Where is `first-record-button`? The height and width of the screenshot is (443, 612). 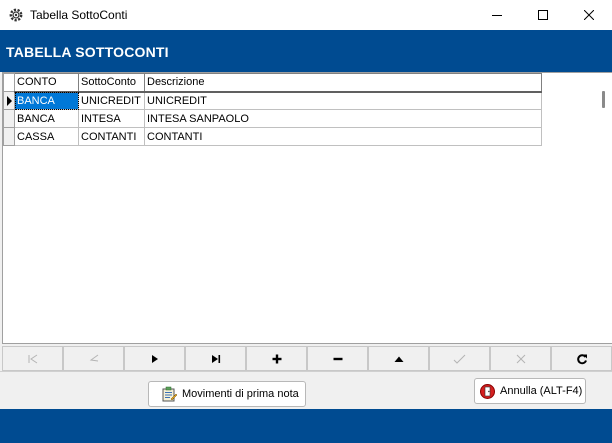
first-record-button is located at coordinates (32, 358).